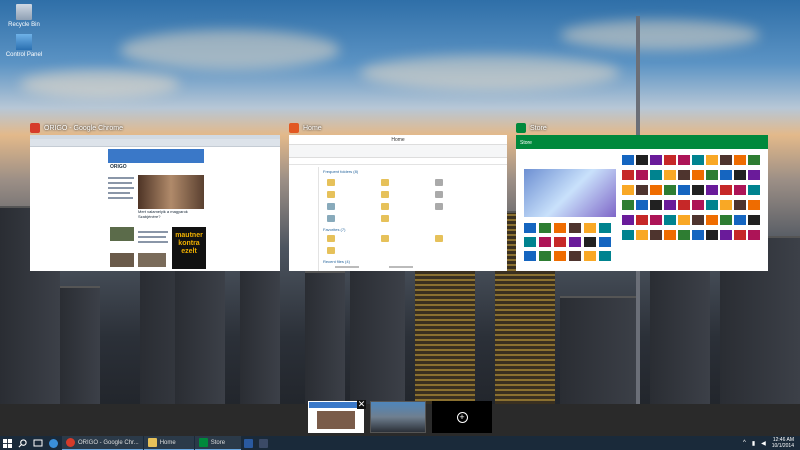 The image size is (800, 450). What do you see at coordinates (439, 182) in the screenshot?
I see `drive-icon` at bounding box center [439, 182].